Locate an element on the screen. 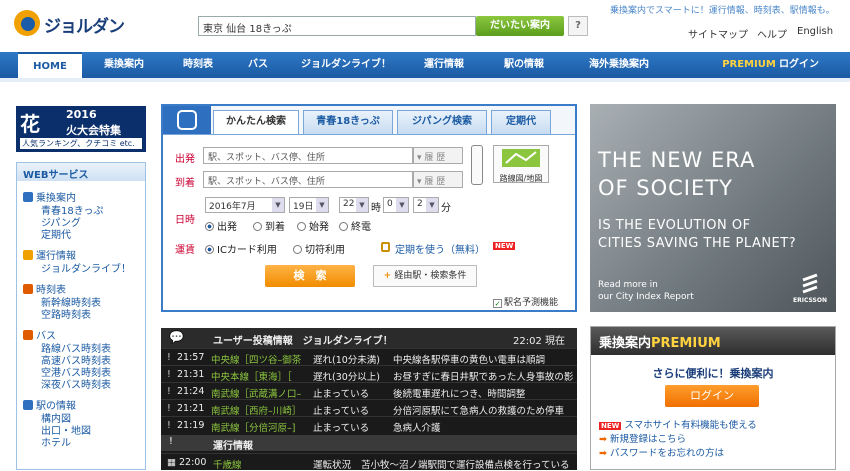 This screenshot has height=471, width=850. nav-jorudan-live: ジョルダンライブ！ is located at coordinates (346, 65).